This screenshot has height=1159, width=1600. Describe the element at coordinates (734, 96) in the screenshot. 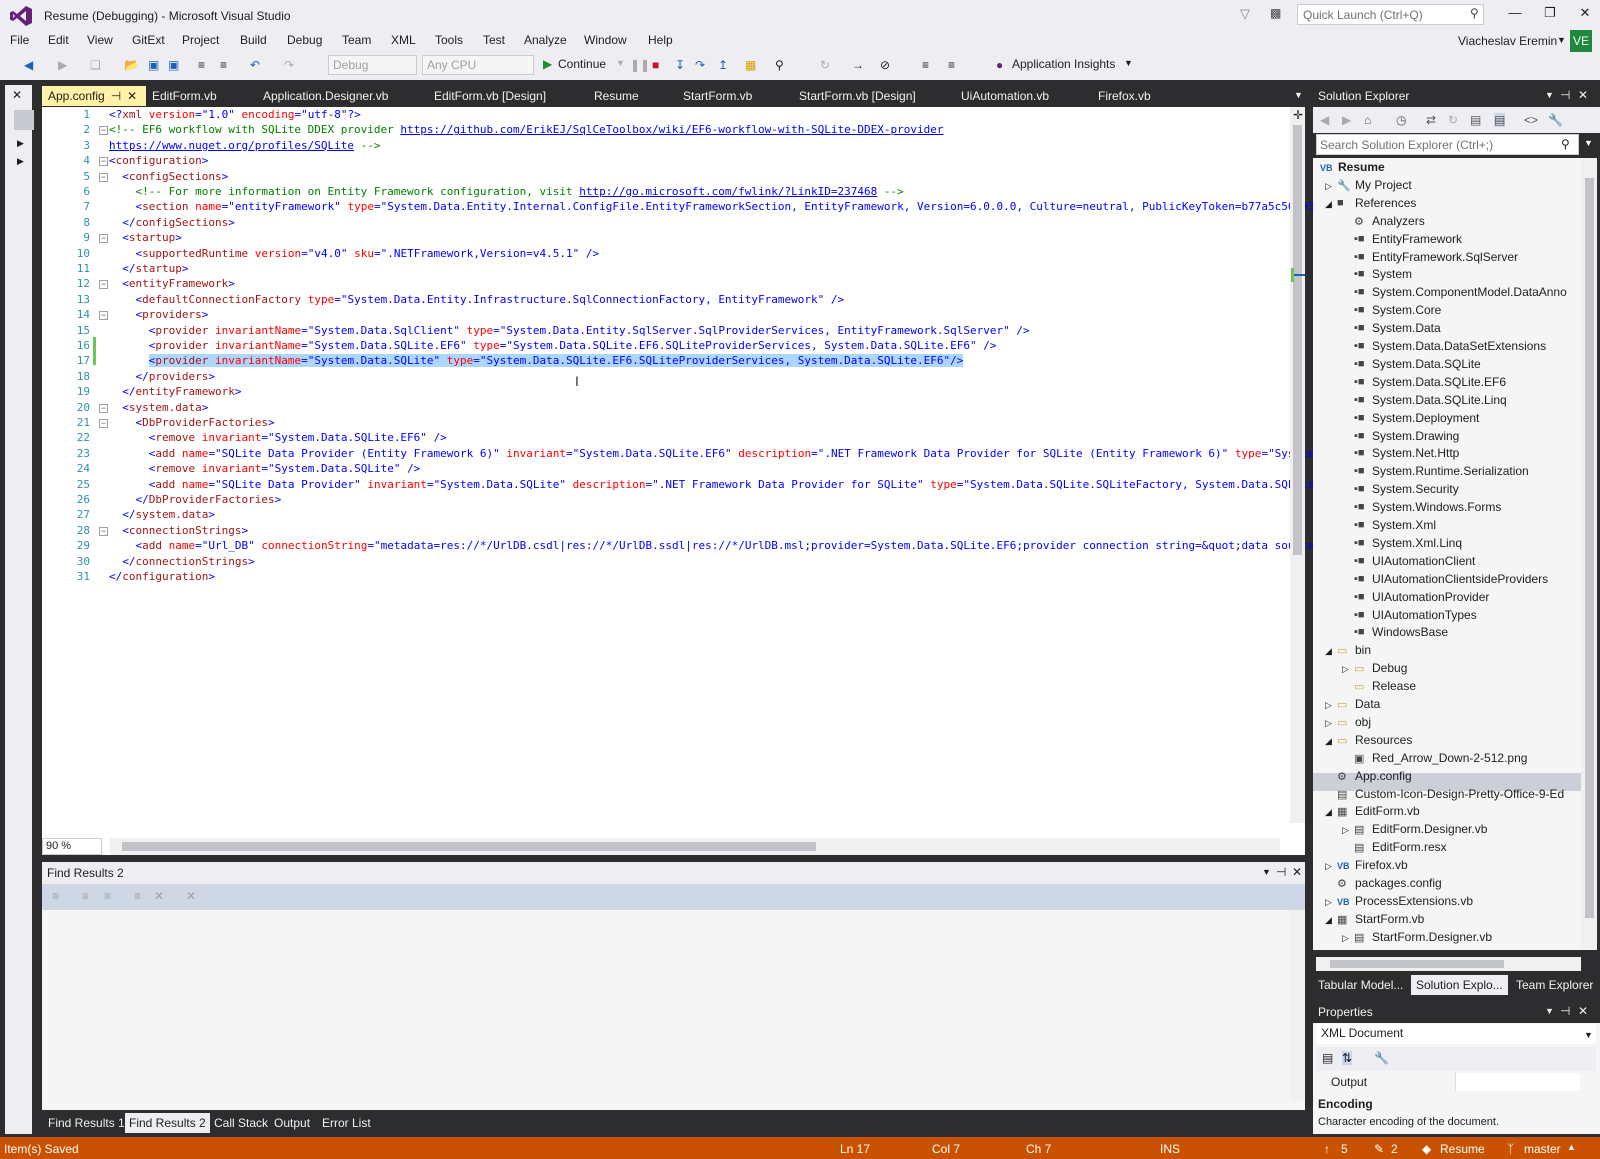

I see `tab-startform-vb: StartForm.vb` at that location.